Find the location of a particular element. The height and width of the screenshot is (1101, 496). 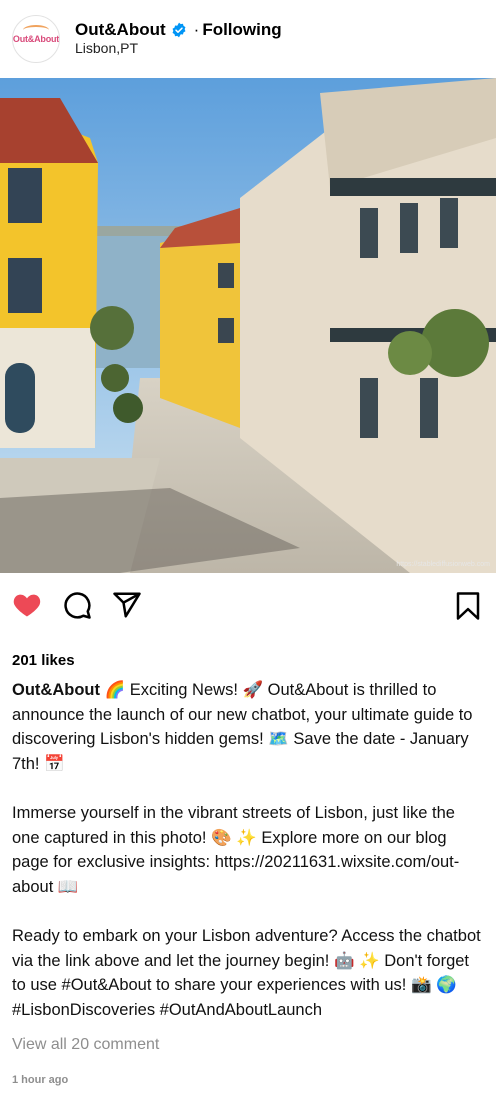

avatar-logo-text: Out&About is located at coordinates (36, 39).